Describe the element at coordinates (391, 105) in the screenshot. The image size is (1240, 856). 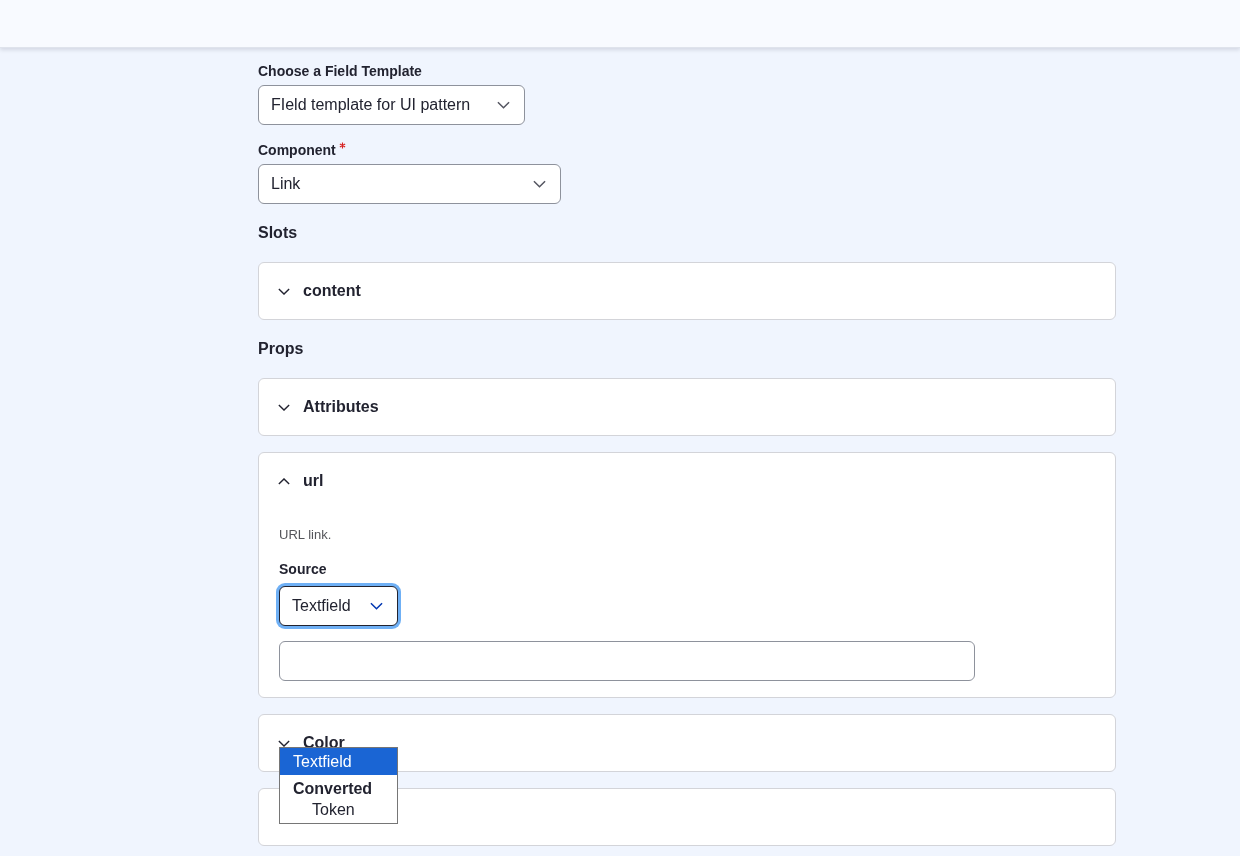
I see `select-field: FIeld template for UI pattern` at that location.